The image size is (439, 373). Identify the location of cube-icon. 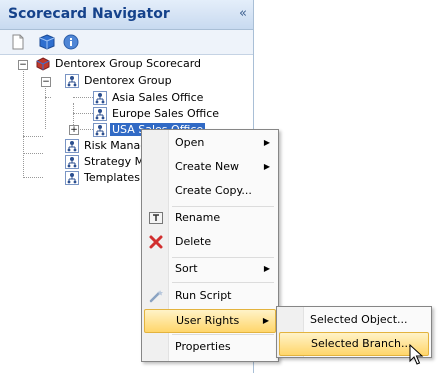
(47, 42).